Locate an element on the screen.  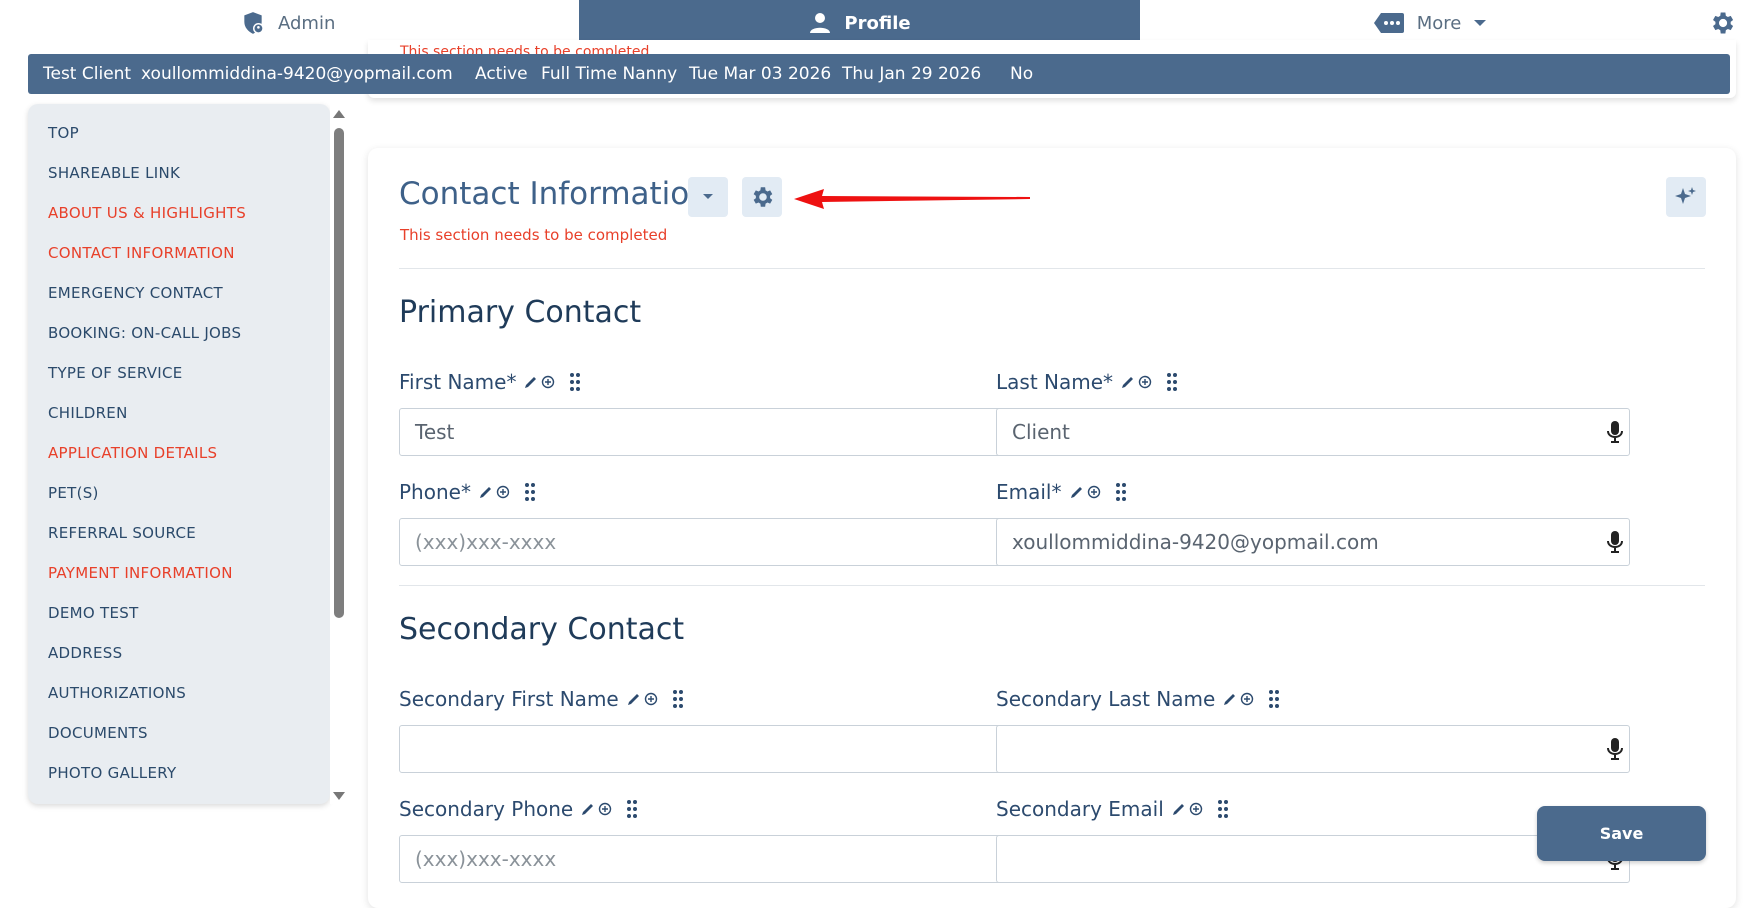
secondary-phone-label: Secondary Phone is located at coordinates (518, 809).